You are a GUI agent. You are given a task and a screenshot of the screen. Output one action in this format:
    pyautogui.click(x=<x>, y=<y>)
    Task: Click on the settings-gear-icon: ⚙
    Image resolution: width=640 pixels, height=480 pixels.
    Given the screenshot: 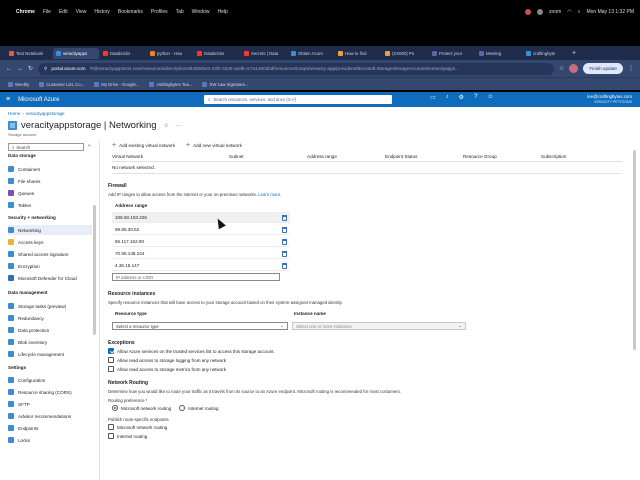 What is the action you would take?
    pyautogui.click(x=461, y=97)
    